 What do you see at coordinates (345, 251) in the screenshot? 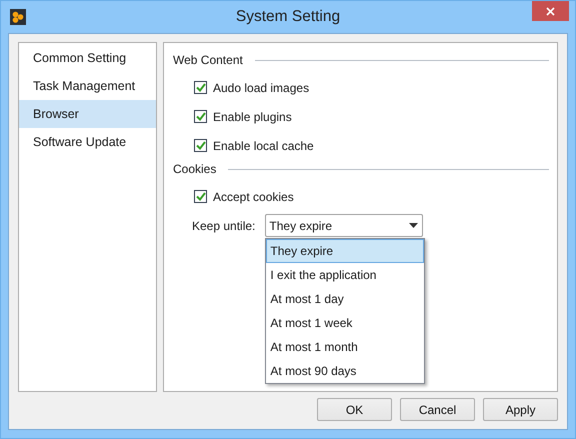
I see `dropdown-option: They expire` at bounding box center [345, 251].